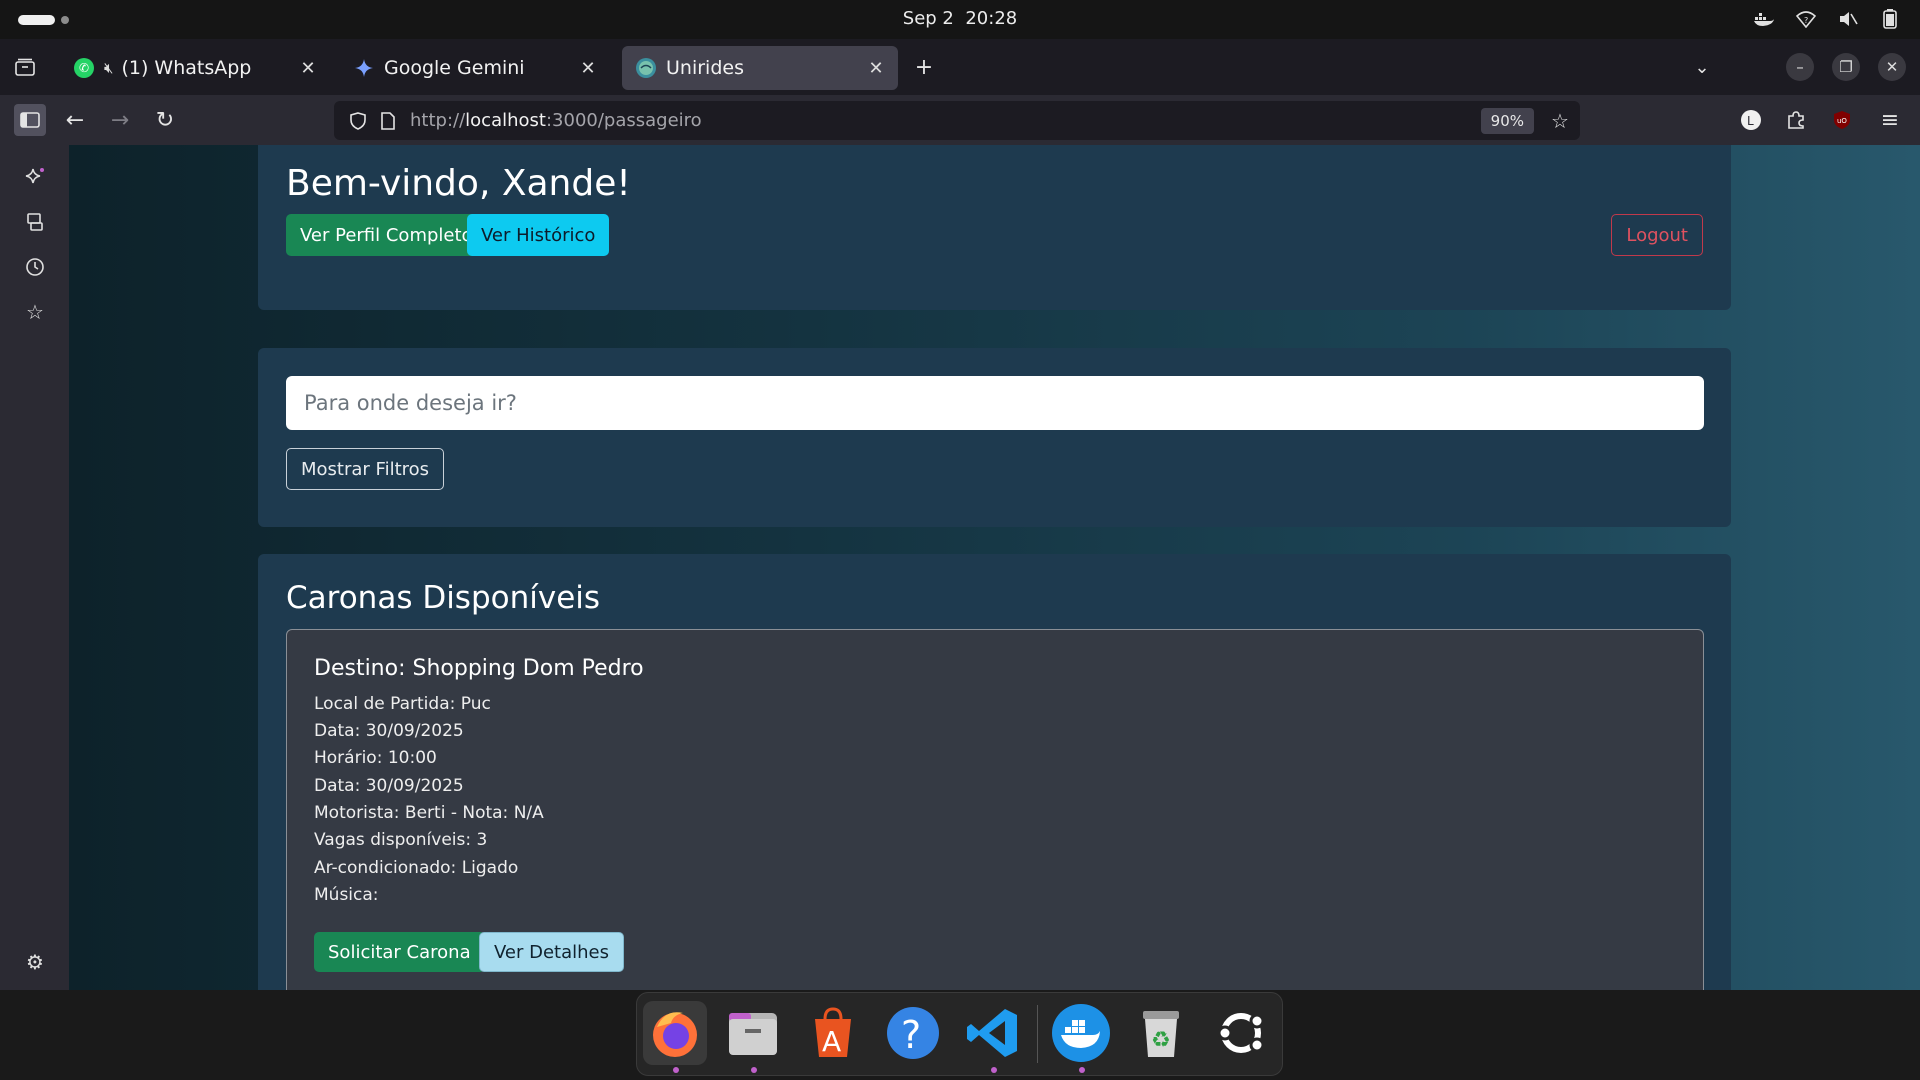 The image size is (1920, 1080). Describe the element at coordinates (1241, 1033) in the screenshot. I see `ubuntu-icon` at that location.